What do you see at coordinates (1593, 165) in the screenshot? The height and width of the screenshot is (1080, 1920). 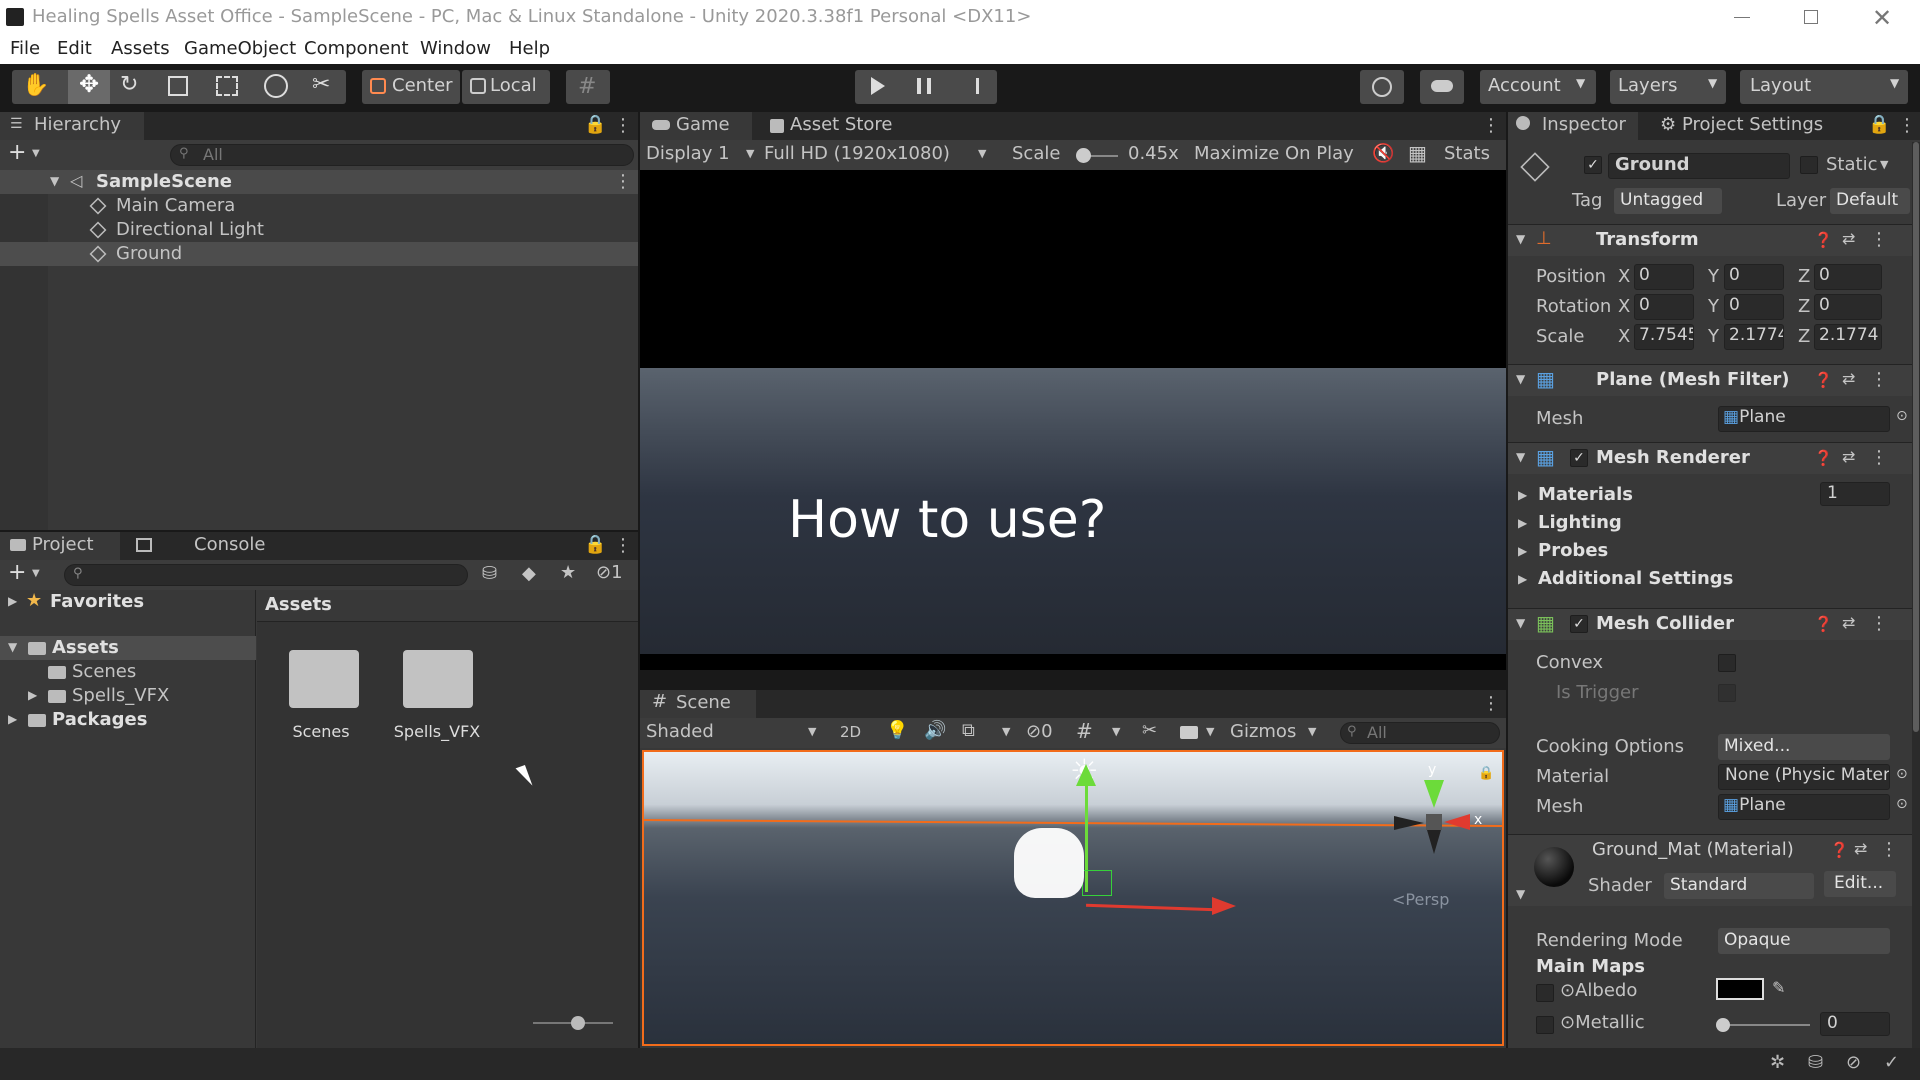 I see `active-checkbox: ✓` at bounding box center [1593, 165].